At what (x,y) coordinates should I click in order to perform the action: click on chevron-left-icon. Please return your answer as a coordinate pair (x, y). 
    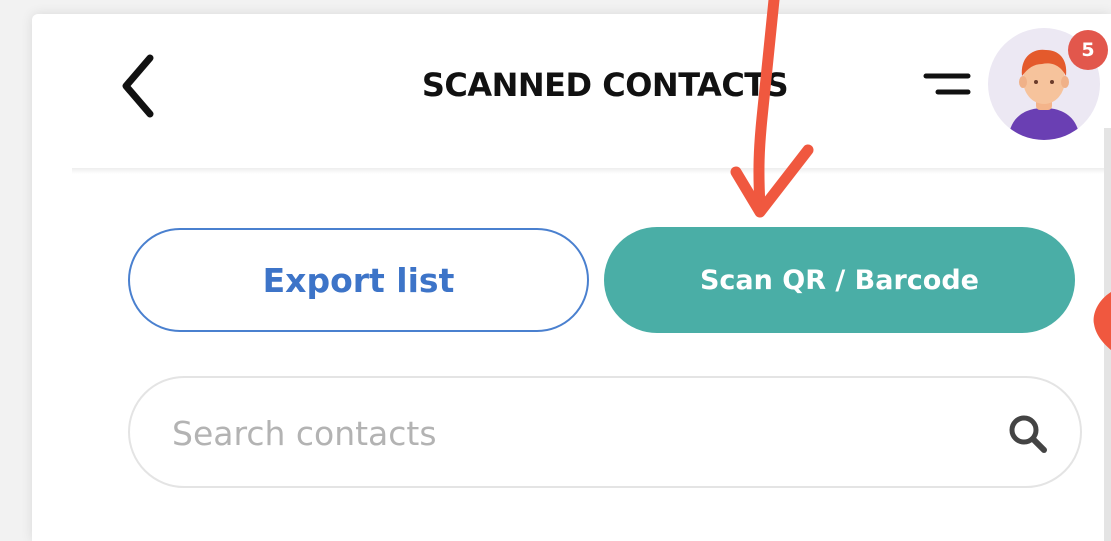
    Looking at the image, I should click on (138, 86).